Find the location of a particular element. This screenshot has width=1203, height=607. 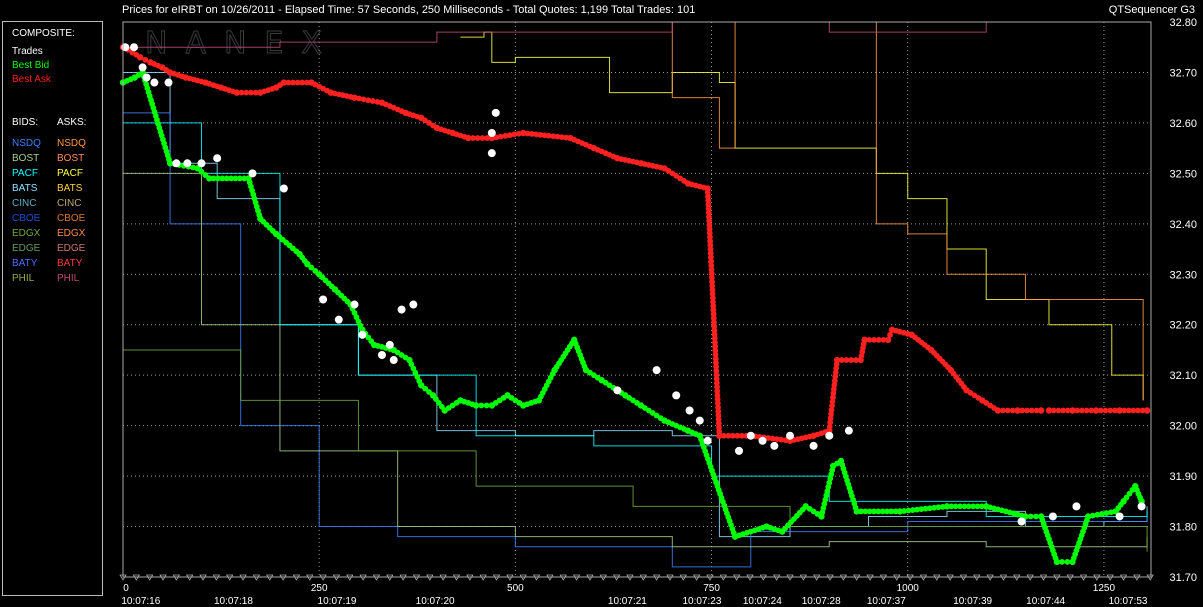

y-tick-label: 32.50 is located at coordinates (1183, 174).